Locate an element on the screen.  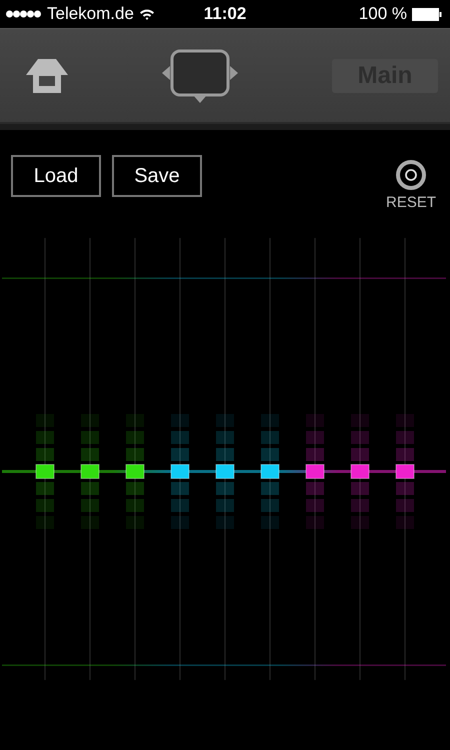
clock-time: 11:02 is located at coordinates (225, 14).